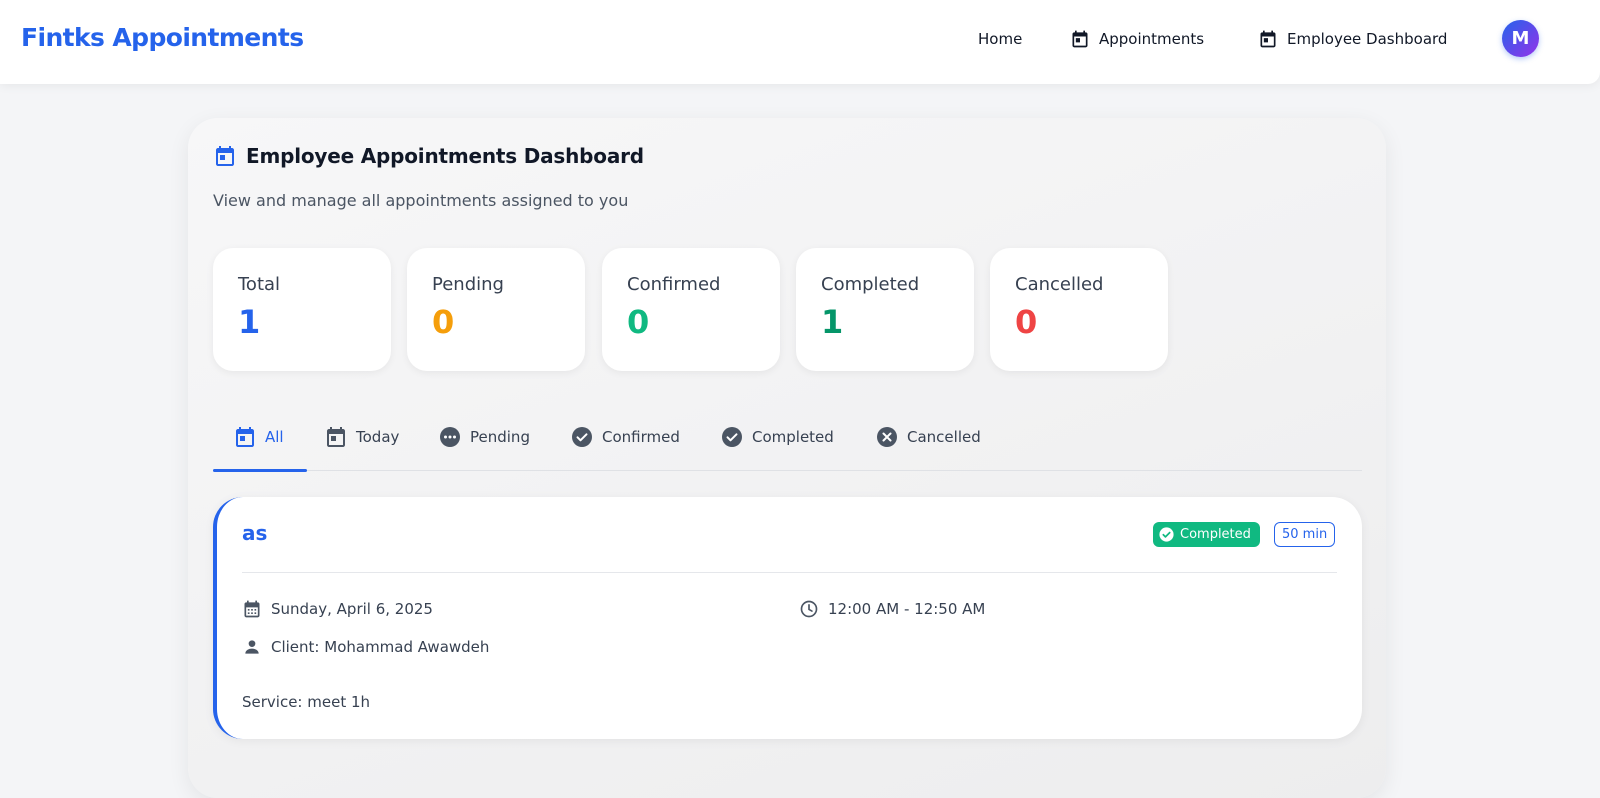  Describe the element at coordinates (641, 437) in the screenshot. I see `tab-label: Confirmed` at that location.